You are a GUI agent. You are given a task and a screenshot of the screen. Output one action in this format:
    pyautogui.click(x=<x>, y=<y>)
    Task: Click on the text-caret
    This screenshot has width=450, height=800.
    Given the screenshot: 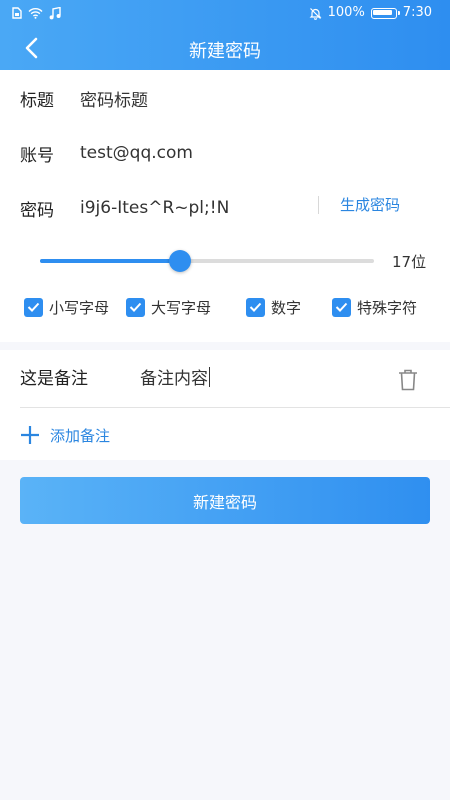 What is the action you would take?
    pyautogui.click(x=209, y=377)
    